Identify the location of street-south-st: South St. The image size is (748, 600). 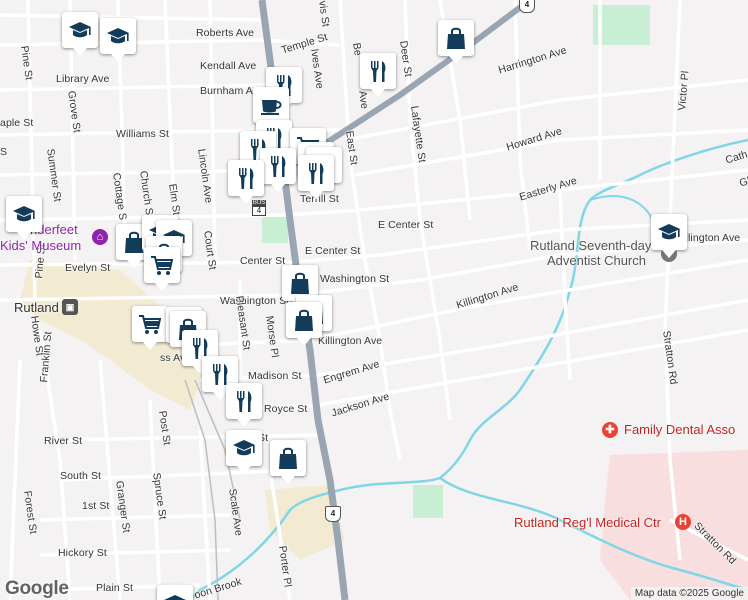
(81, 476).